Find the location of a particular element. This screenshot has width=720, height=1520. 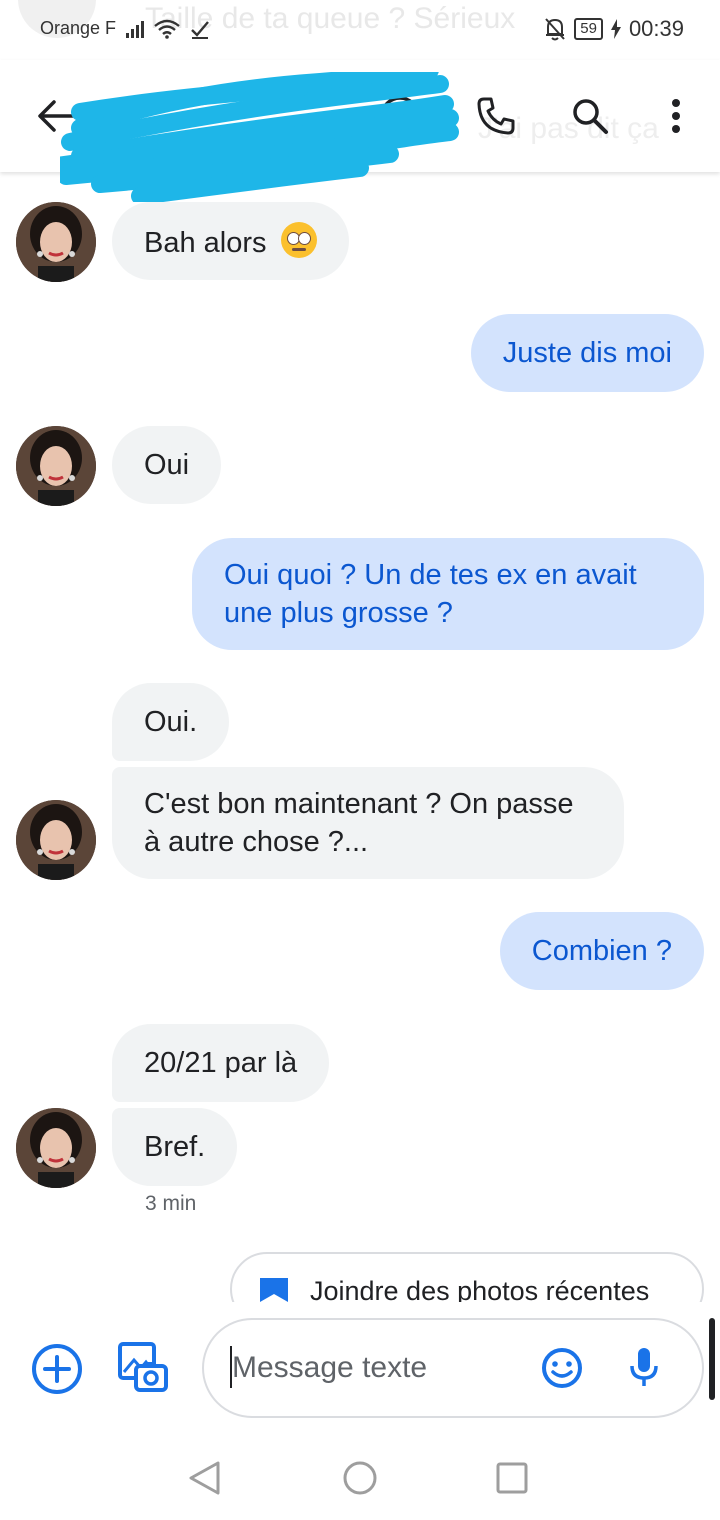

message-text: Bref. is located at coordinates (175, 1147).